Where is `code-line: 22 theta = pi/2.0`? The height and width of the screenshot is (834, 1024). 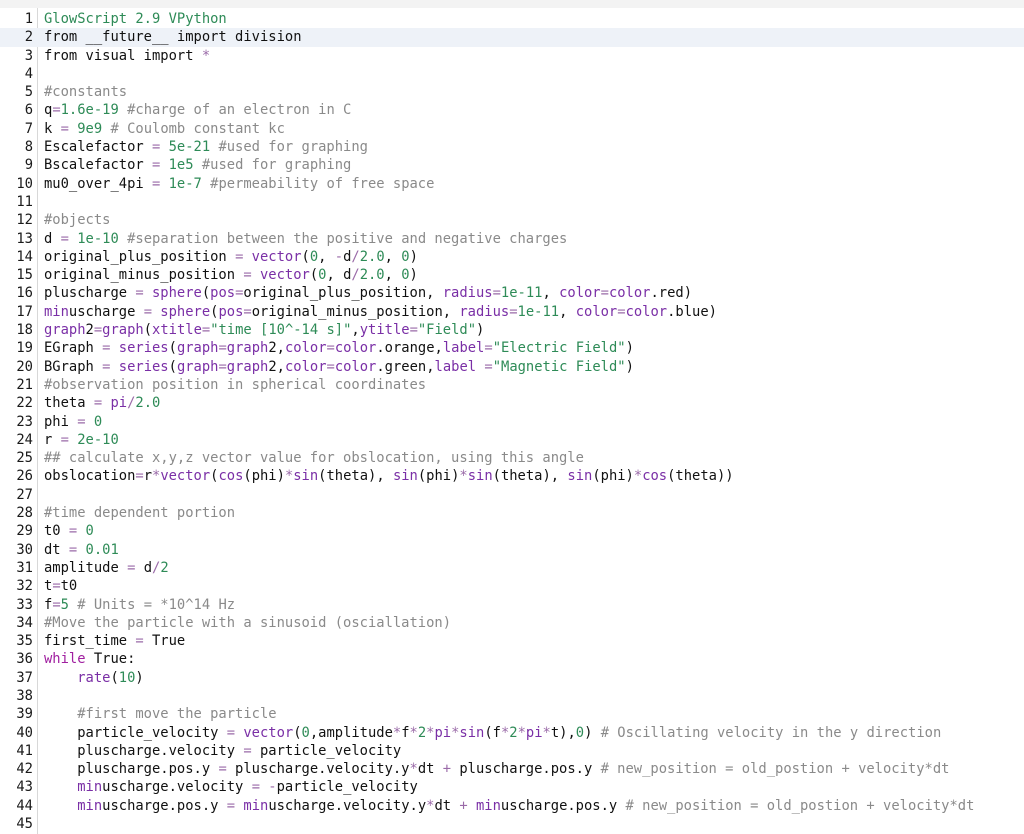 code-line: 22 theta = pi/2.0 is located at coordinates (512, 403).